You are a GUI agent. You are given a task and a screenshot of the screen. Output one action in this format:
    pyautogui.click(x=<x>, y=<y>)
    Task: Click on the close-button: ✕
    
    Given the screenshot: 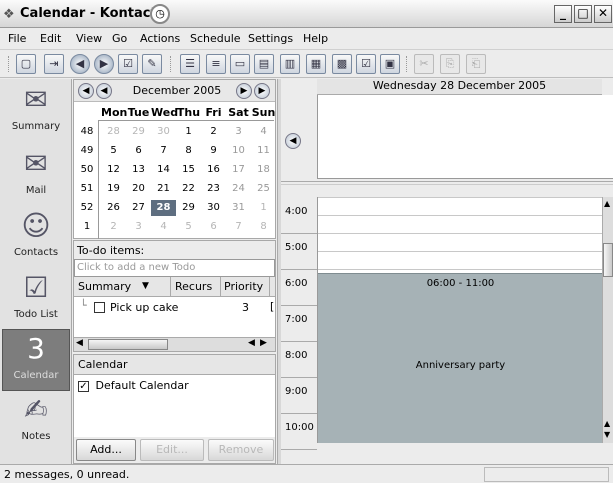 What is the action you would take?
    pyautogui.click(x=603, y=14)
    